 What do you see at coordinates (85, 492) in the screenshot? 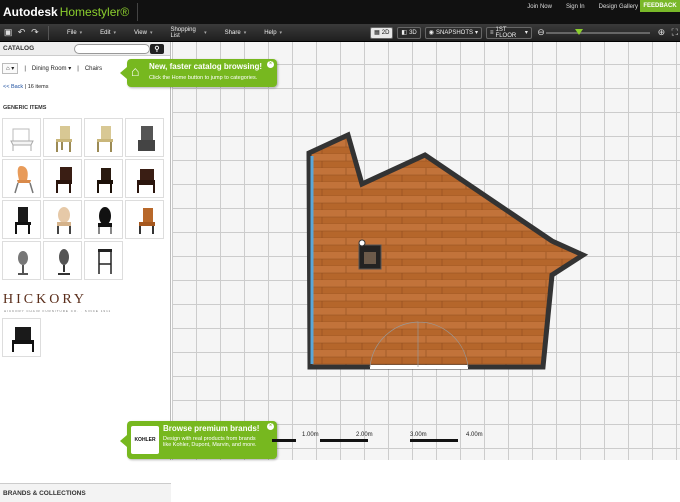
I see `brands-collections-tab: BRANDS & COLLECTIONS` at bounding box center [85, 492].